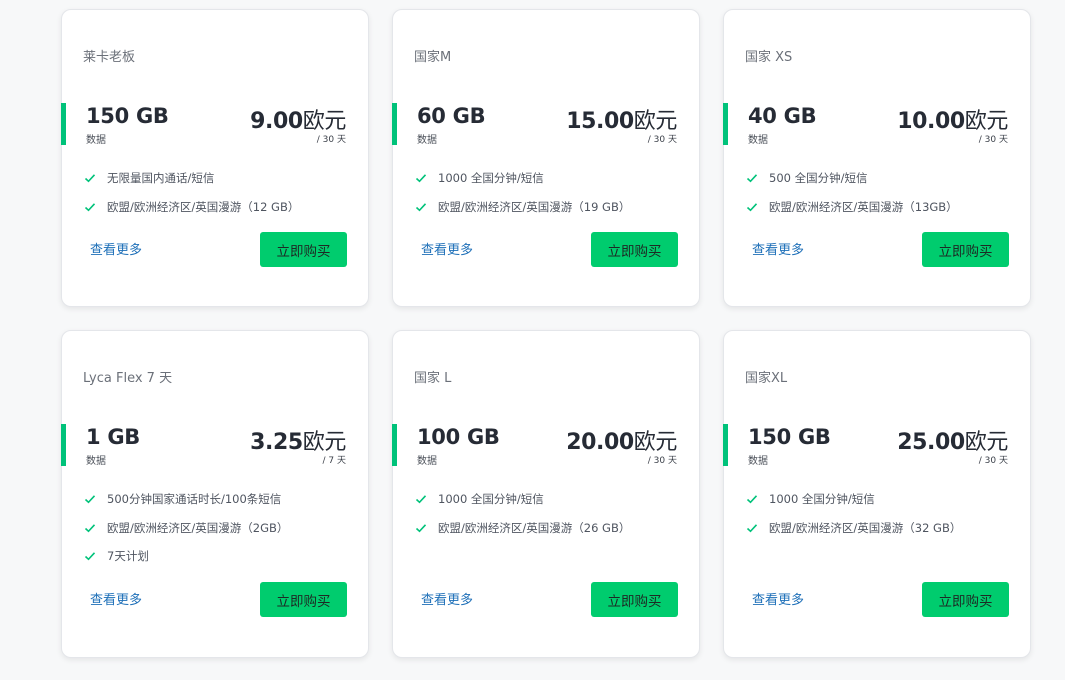 Image resolution: width=1065 pixels, height=680 pixels. I want to click on data-amount: 60 GB, so click(451, 116).